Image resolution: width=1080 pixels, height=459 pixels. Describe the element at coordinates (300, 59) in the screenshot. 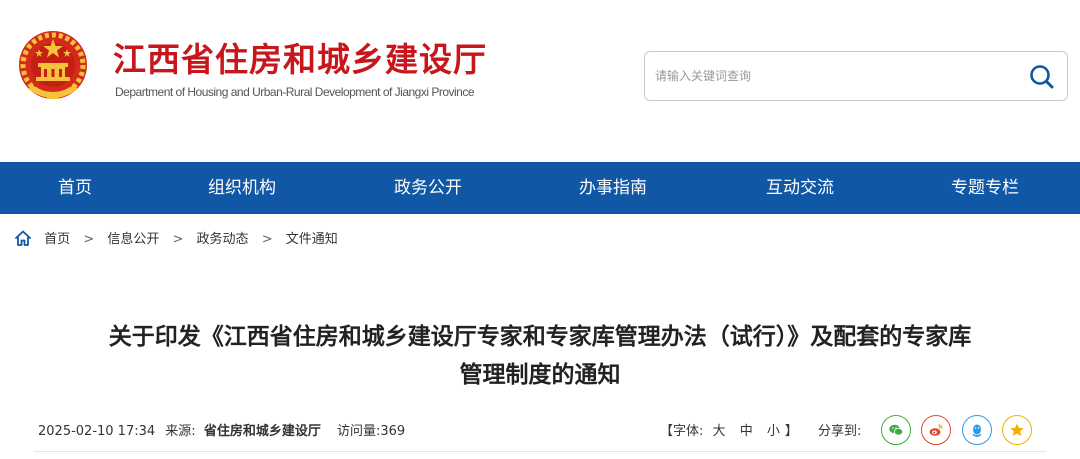

I see `site-title: 江西省住房和城乡建设厅` at that location.